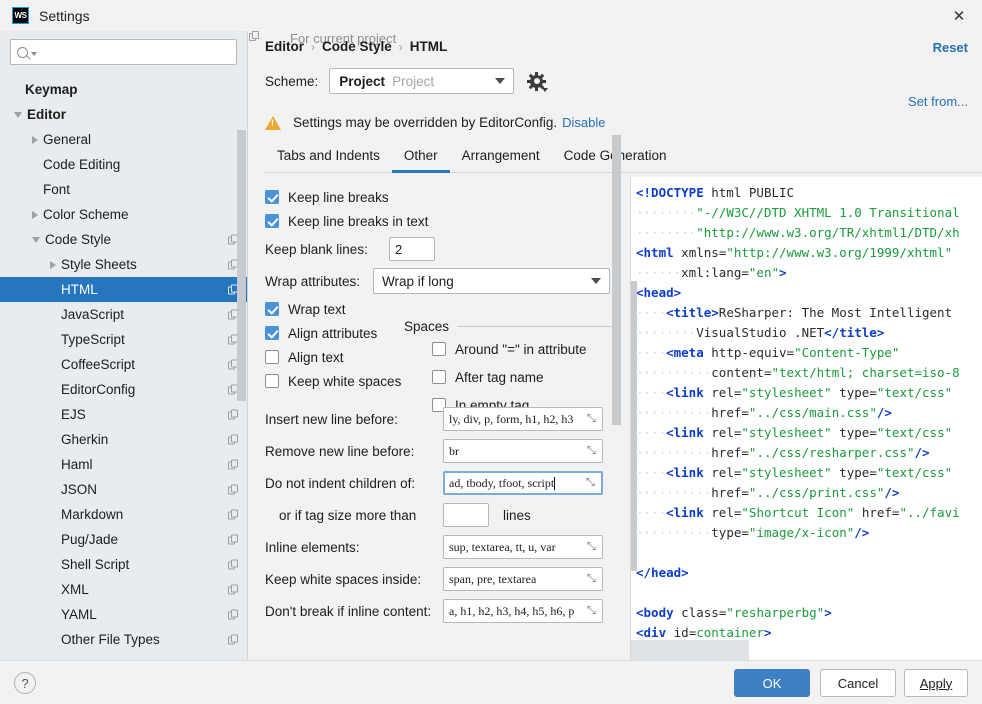  I want to click on sidebar-item-ejs: EJS, so click(123, 414).